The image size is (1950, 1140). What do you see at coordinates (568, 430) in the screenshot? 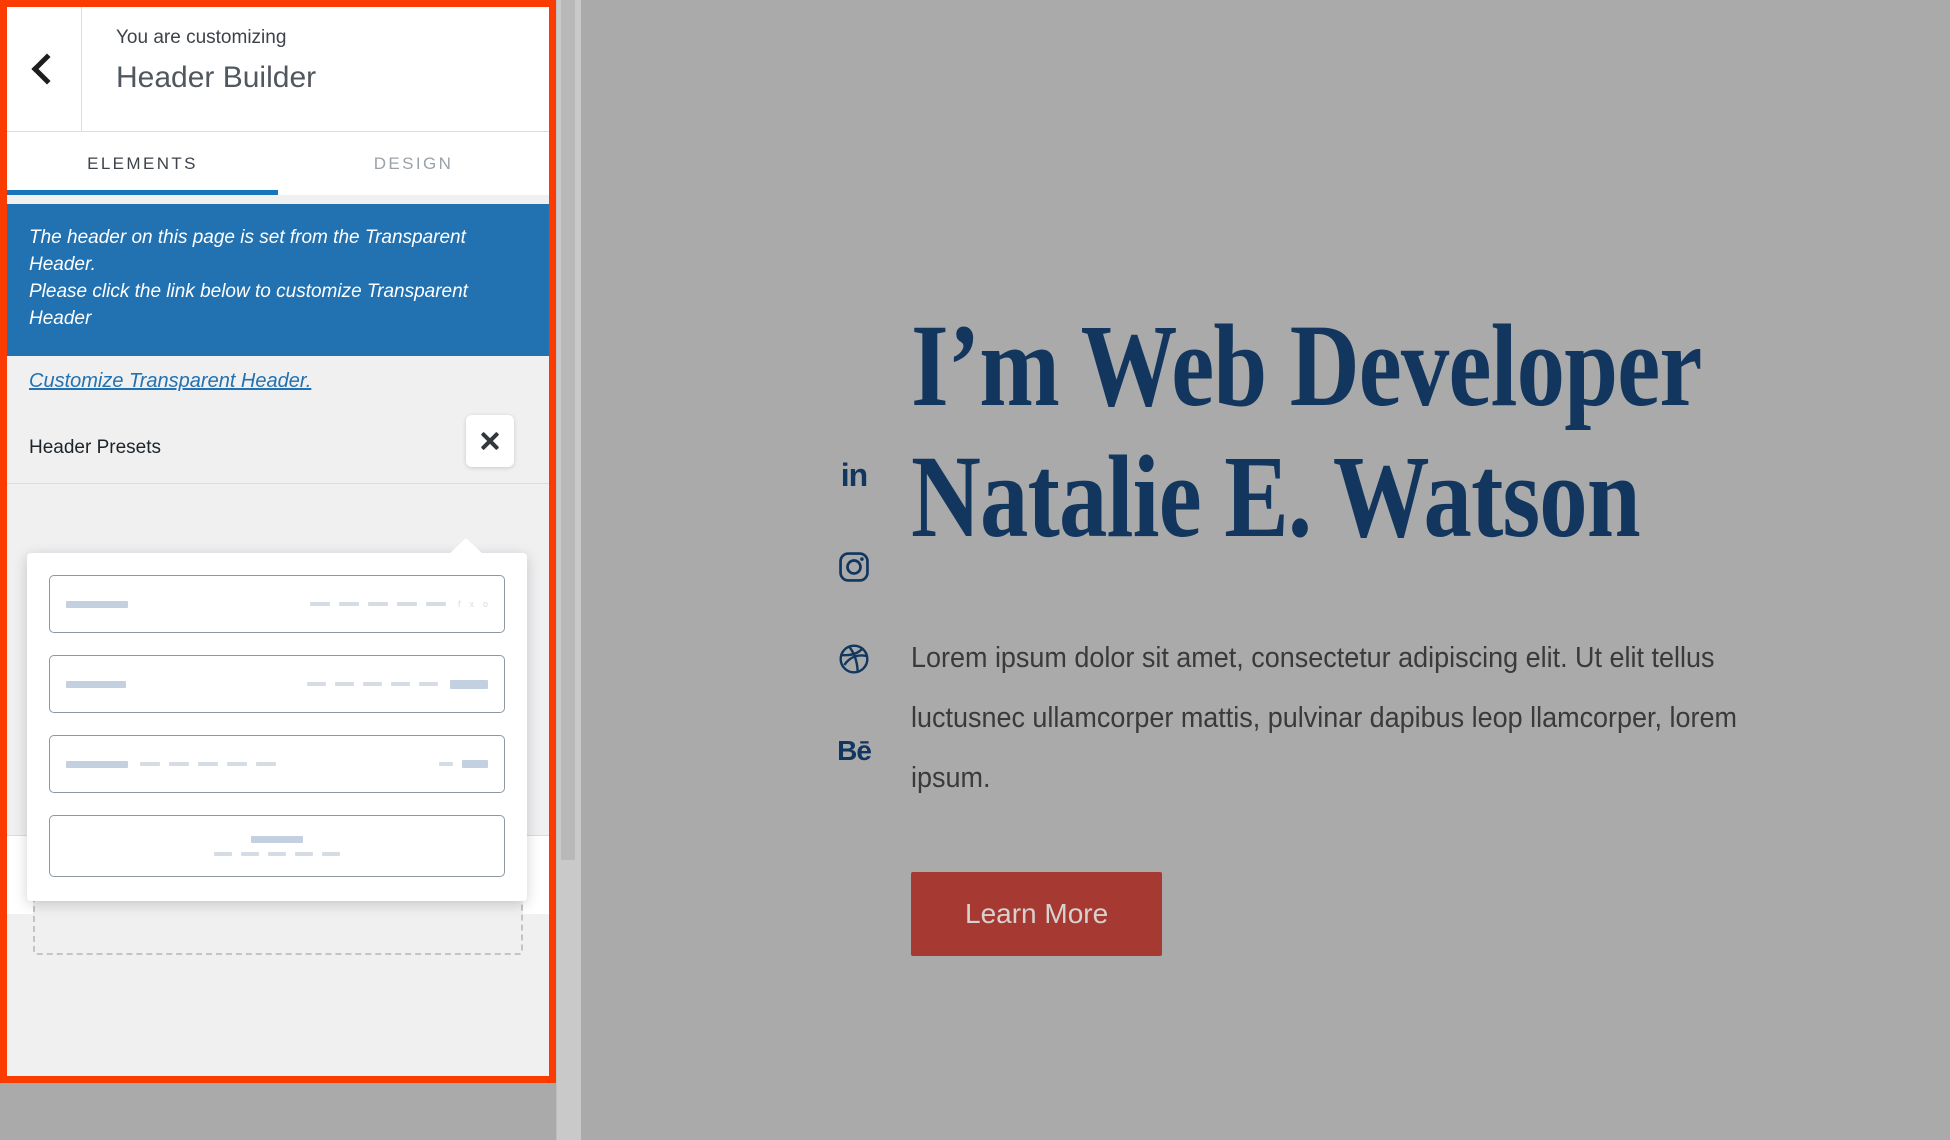
I see `panel-scrollbar-thumb` at bounding box center [568, 430].